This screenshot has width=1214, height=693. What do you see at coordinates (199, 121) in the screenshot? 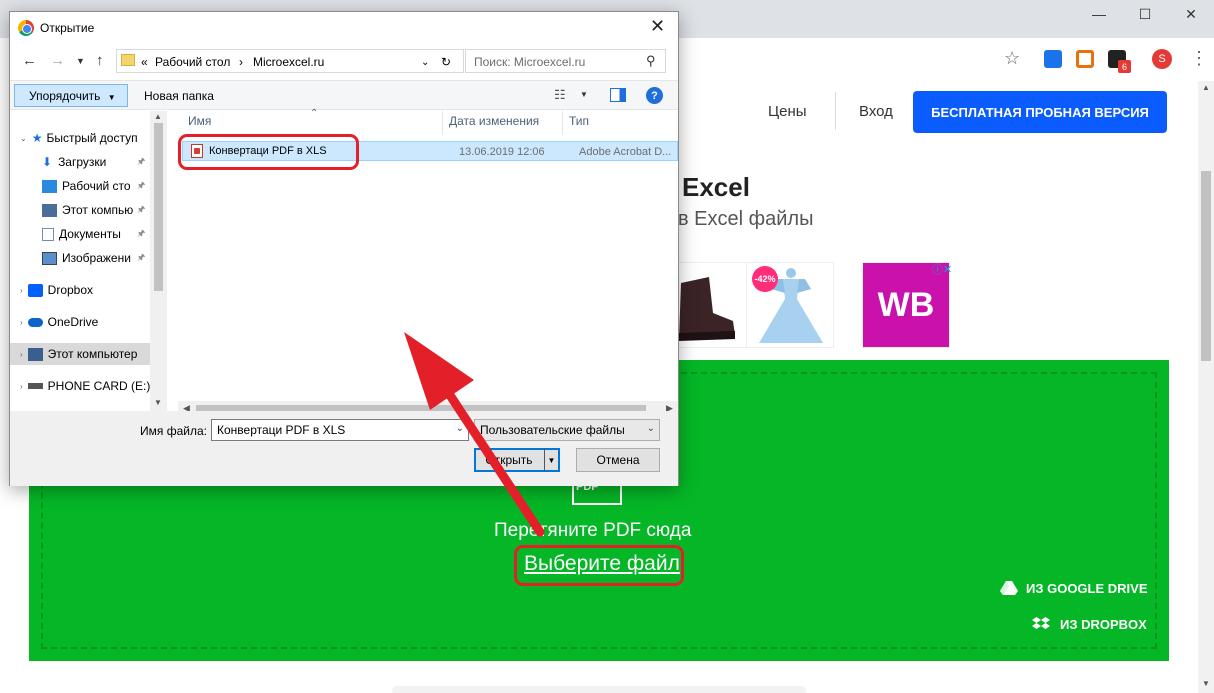
I see `col-header-name: Имя` at bounding box center [199, 121].